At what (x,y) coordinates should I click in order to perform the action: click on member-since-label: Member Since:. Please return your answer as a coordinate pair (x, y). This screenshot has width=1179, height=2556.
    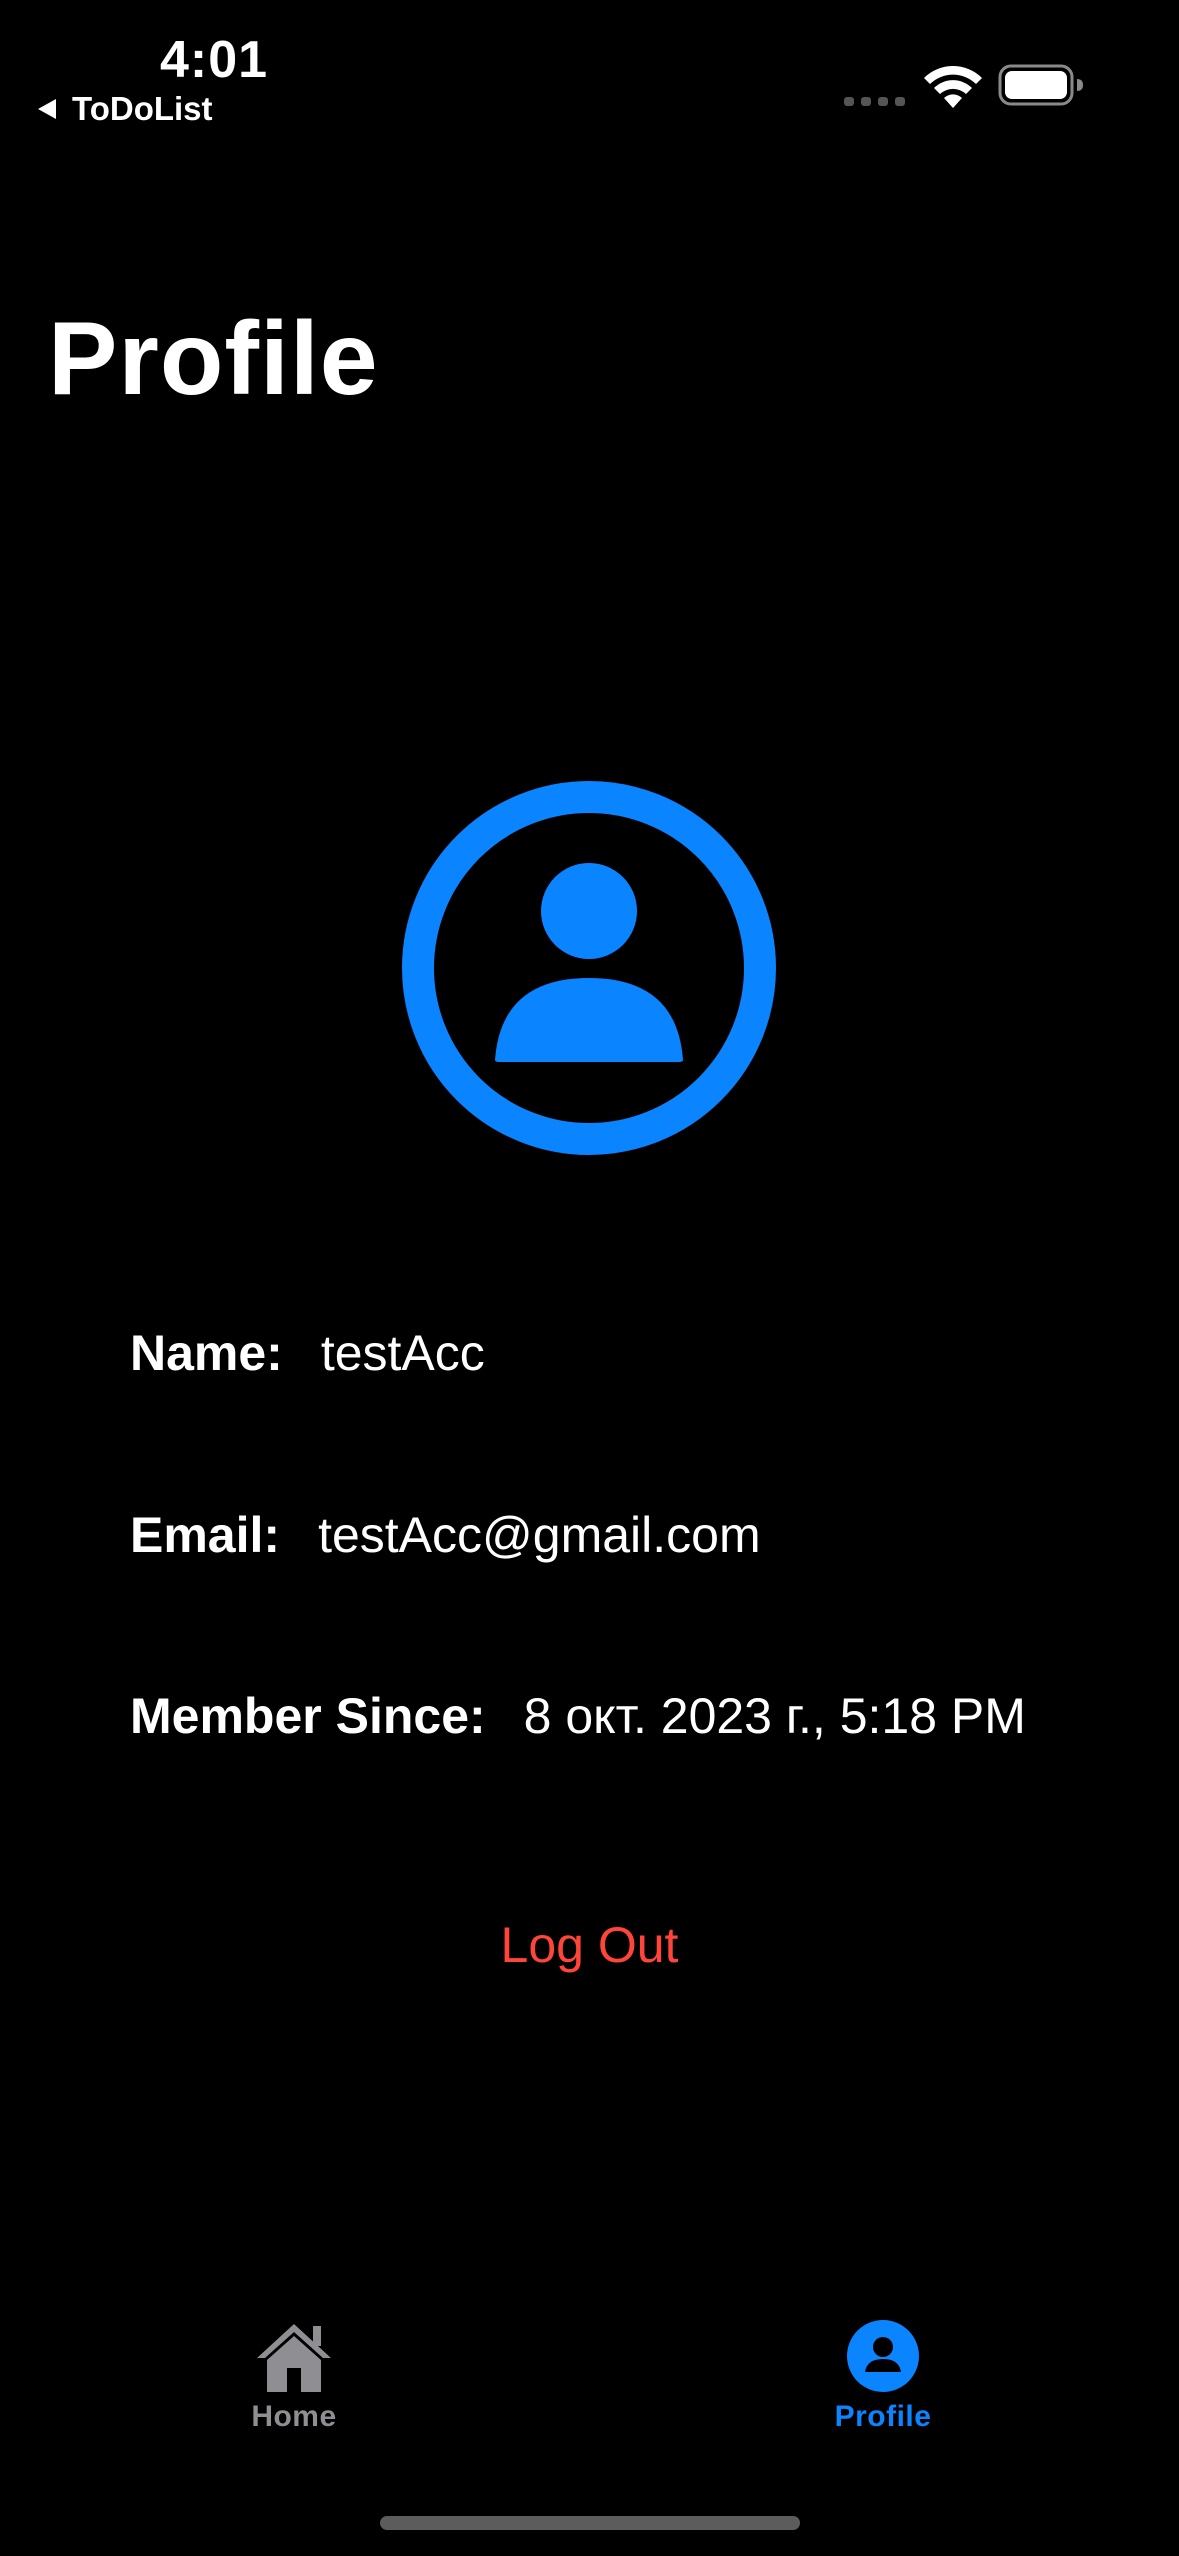
    Looking at the image, I should click on (308, 1716).